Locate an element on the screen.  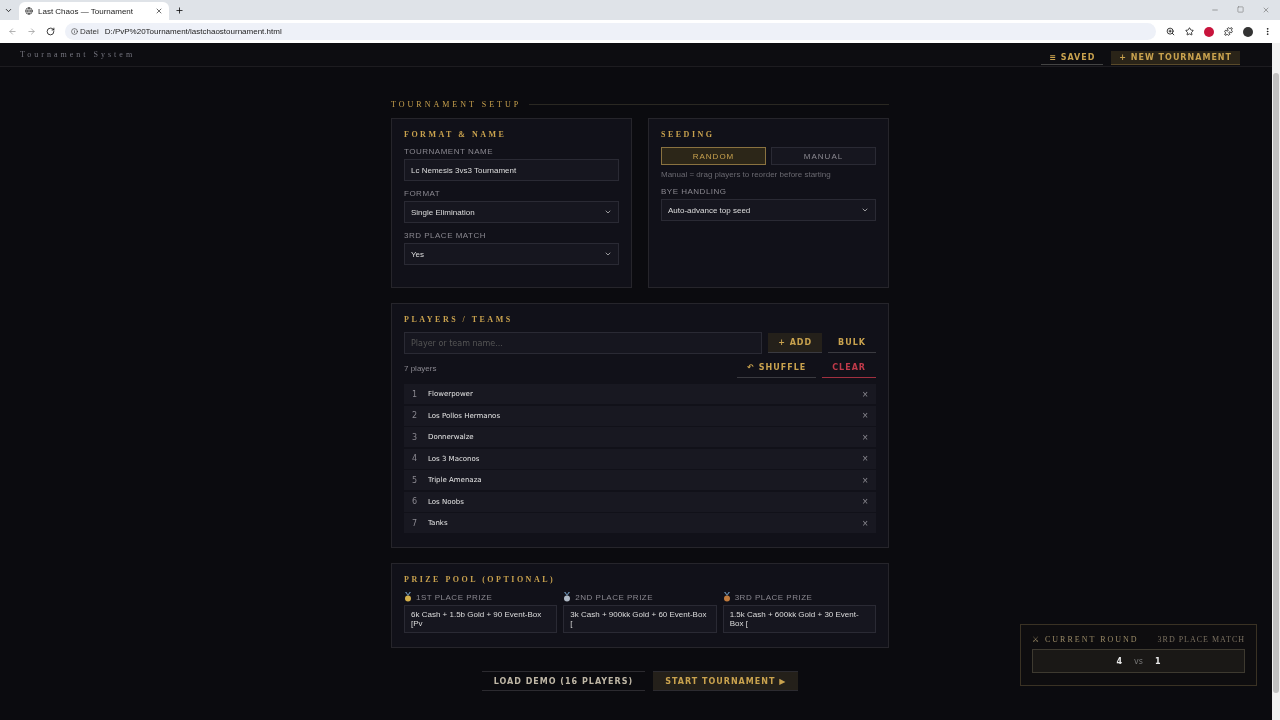
seed-number: 4 is located at coordinates (415, 458).